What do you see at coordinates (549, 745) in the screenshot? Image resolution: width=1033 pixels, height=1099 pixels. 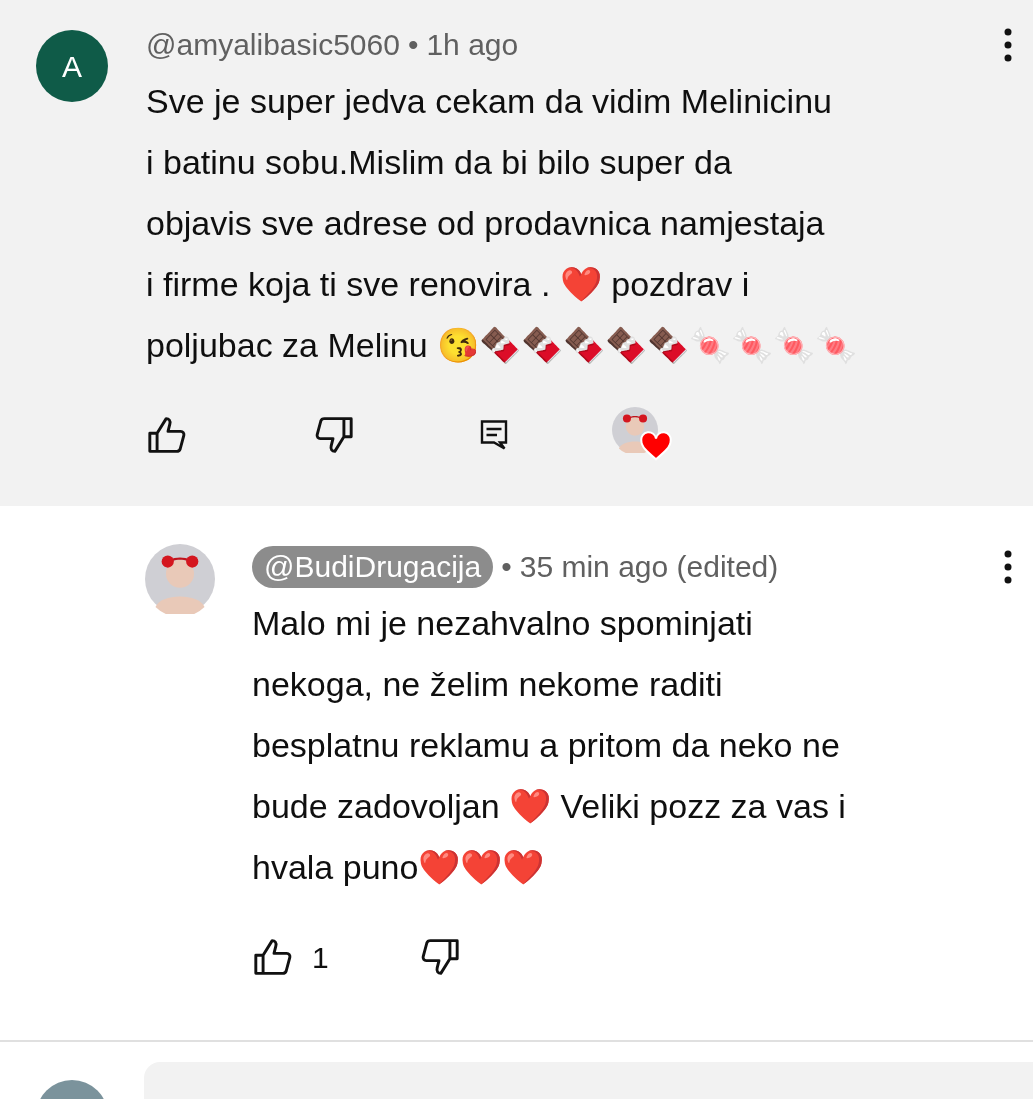 I see `comment-text: Malo mi je nezahvalno spominjati nekoga, ne želim nekome raditi besplatnu reklamu a pritom da neko ne bude zadovoljan ❤ Veliki pozz za vas i hvala puno❤❤❤` at bounding box center [549, 745].